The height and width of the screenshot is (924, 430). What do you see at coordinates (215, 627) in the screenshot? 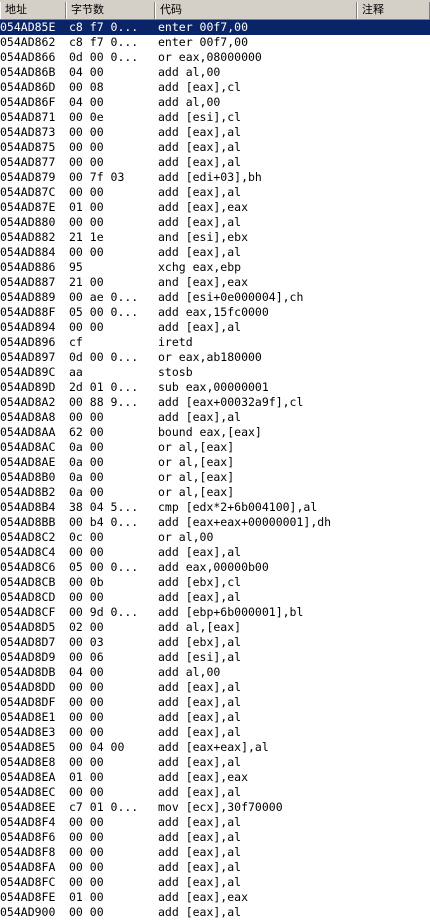
I see `table-row: 054AD8D5 02 00 add al,[eax]` at bounding box center [215, 627].